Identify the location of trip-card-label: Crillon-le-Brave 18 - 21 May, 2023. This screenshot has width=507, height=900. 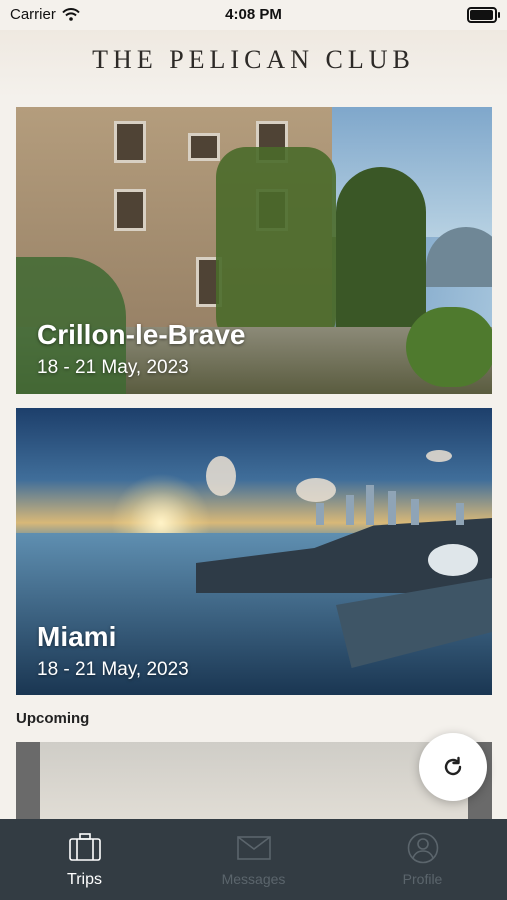
(141, 349).